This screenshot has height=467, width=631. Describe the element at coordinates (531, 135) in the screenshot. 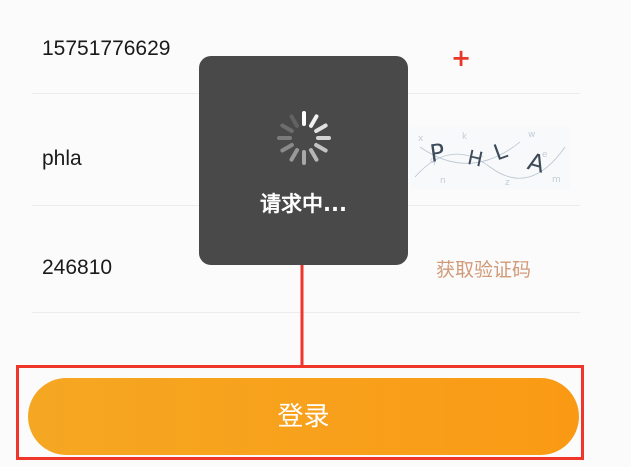

I see `svg-text: w` at that location.